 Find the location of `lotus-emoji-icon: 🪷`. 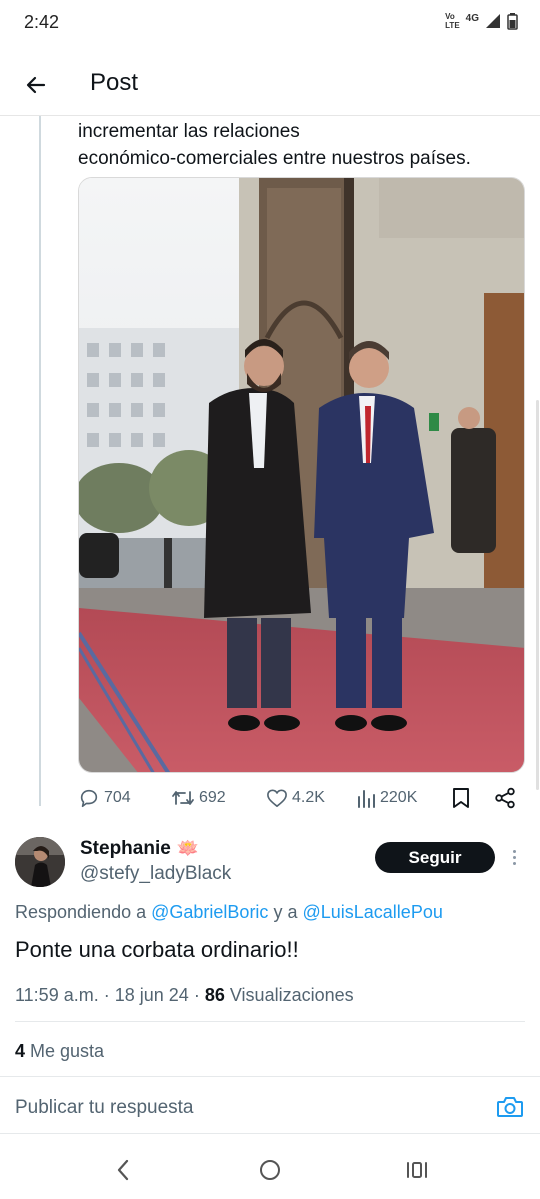

lotus-emoji-icon: 🪷 is located at coordinates (188, 848).